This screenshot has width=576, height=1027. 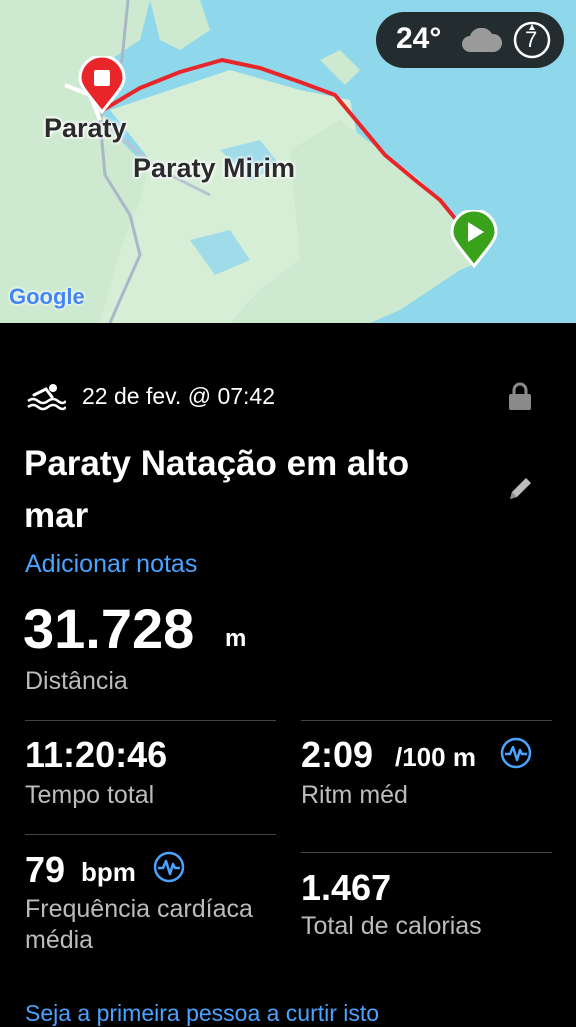 I want to click on distance-label: Distância, so click(x=76, y=681).